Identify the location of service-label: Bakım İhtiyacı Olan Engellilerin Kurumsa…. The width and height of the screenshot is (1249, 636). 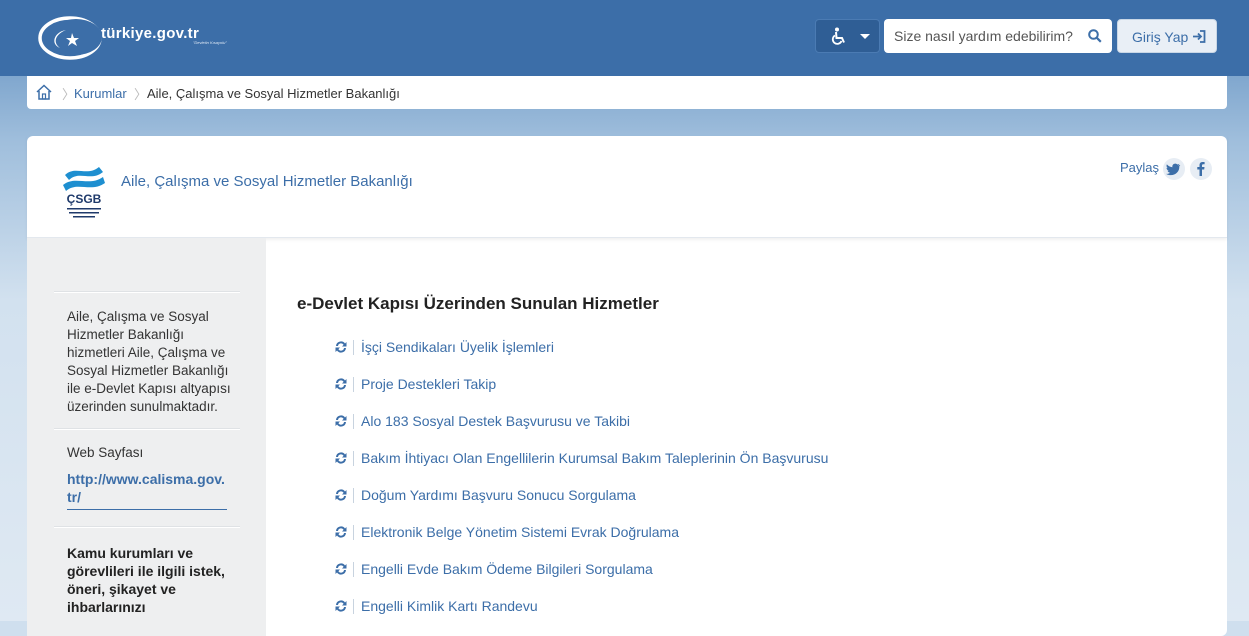
(595, 458).